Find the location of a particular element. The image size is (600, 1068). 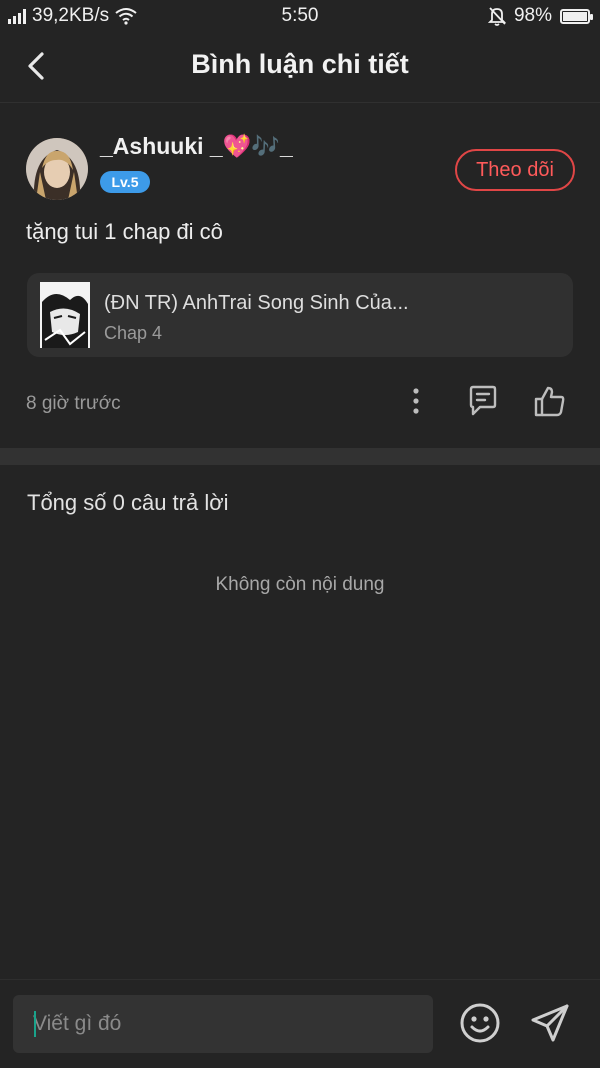

battery-fill is located at coordinates (575, 16).